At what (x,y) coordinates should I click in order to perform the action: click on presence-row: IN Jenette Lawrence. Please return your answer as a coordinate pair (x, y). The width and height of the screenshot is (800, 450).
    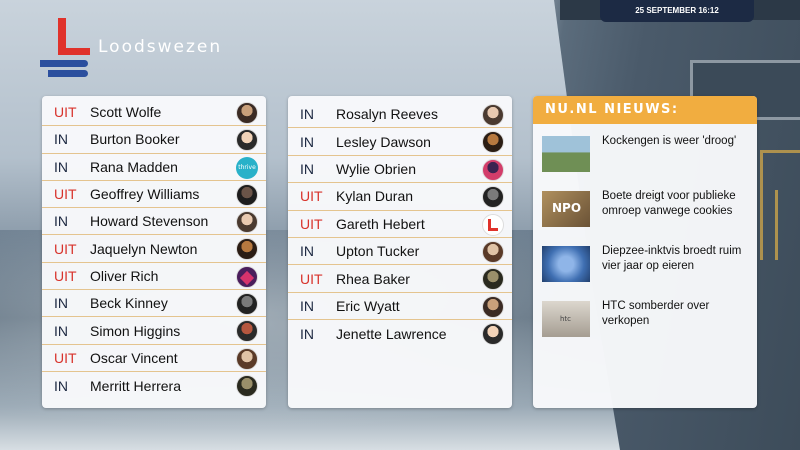
    Looking at the image, I should click on (400, 333).